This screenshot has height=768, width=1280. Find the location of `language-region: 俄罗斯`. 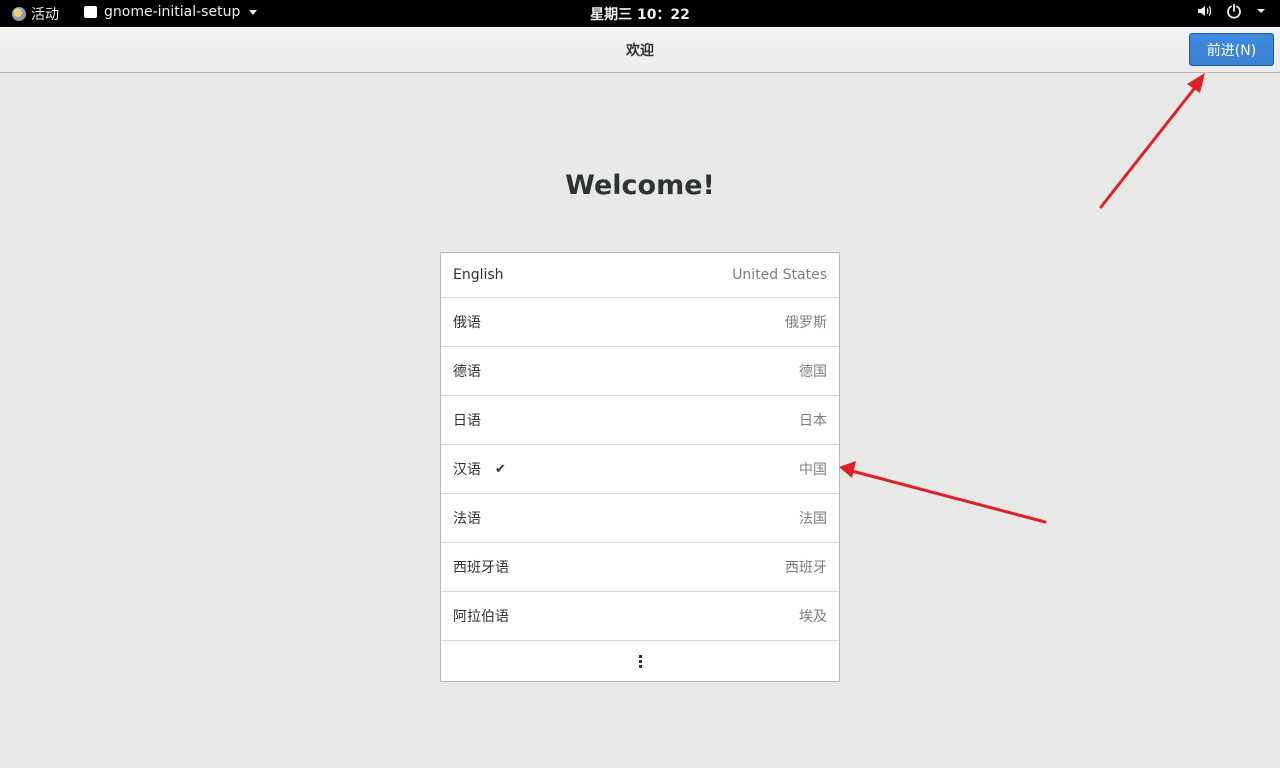

language-region: 俄罗斯 is located at coordinates (806, 323).